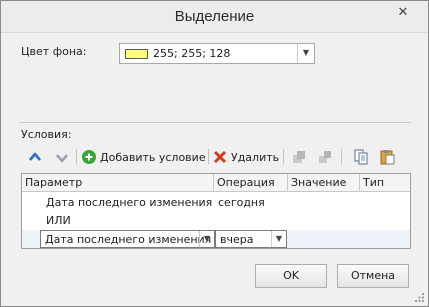 This screenshot has height=307, width=429. Describe the element at coordinates (237, 239) in the screenshot. I see `operation-select-value: вчера` at that location.